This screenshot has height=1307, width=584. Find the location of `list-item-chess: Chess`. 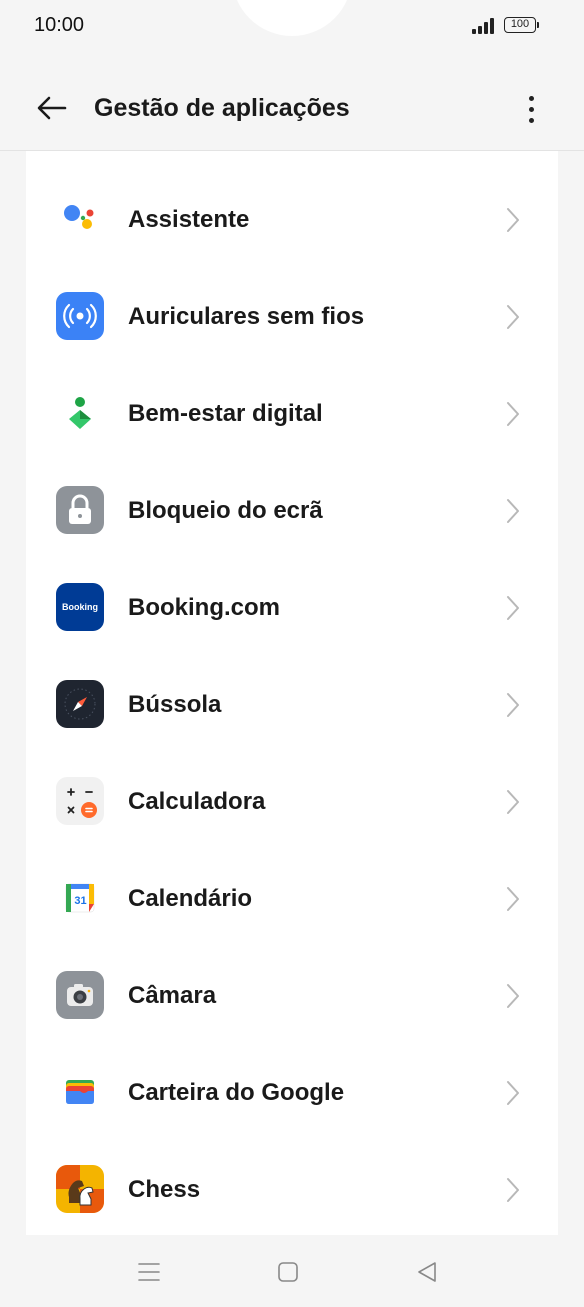

list-item-chess: Chess is located at coordinates (292, 1188).